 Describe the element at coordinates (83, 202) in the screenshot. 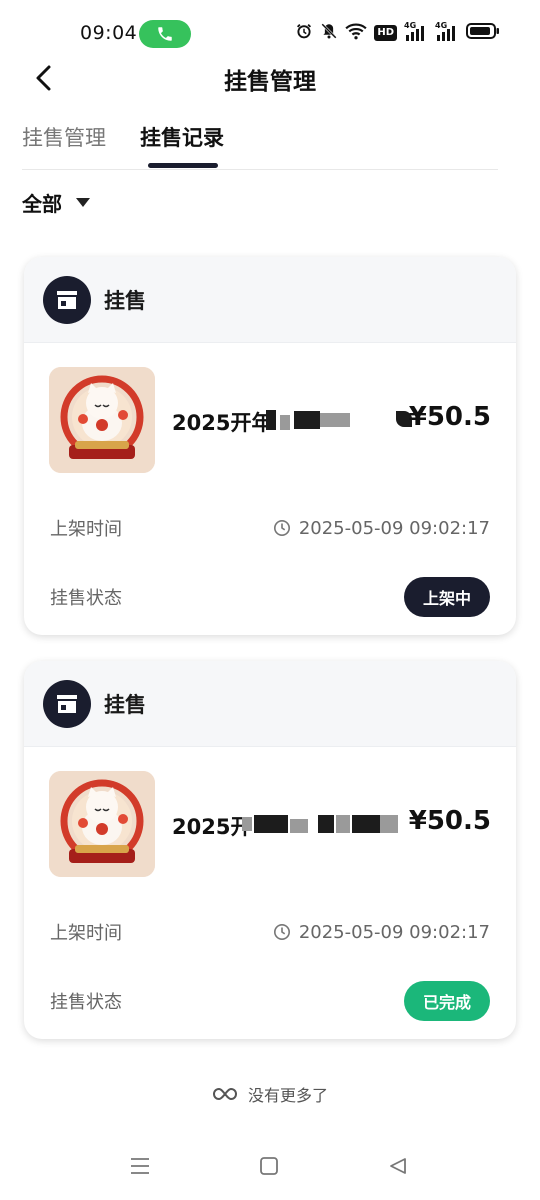

I see `caret-down-icon` at that location.